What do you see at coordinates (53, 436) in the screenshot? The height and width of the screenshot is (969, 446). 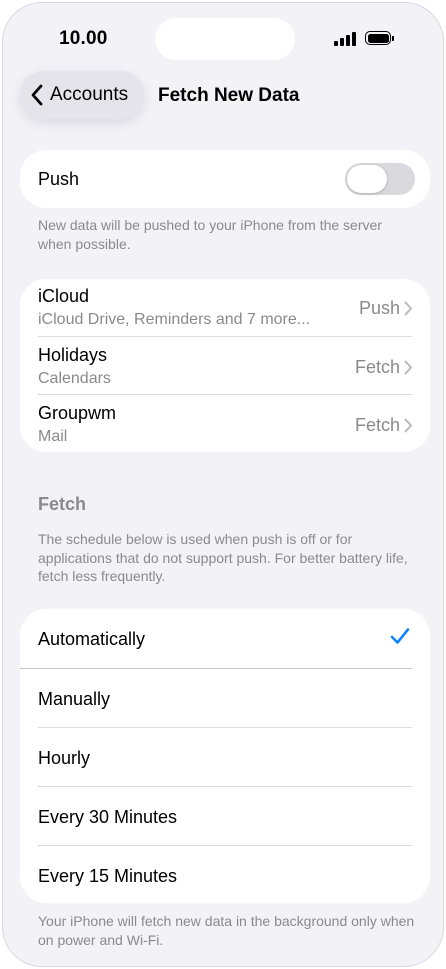 I see `account-detail: Mail` at bounding box center [53, 436].